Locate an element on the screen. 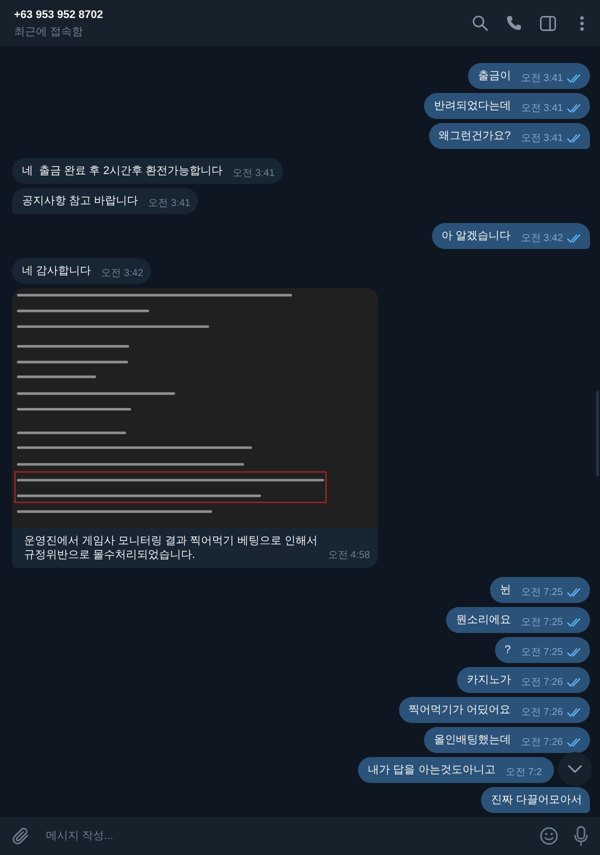 The width and height of the screenshot is (600, 855). search-icon is located at coordinates (480, 23).